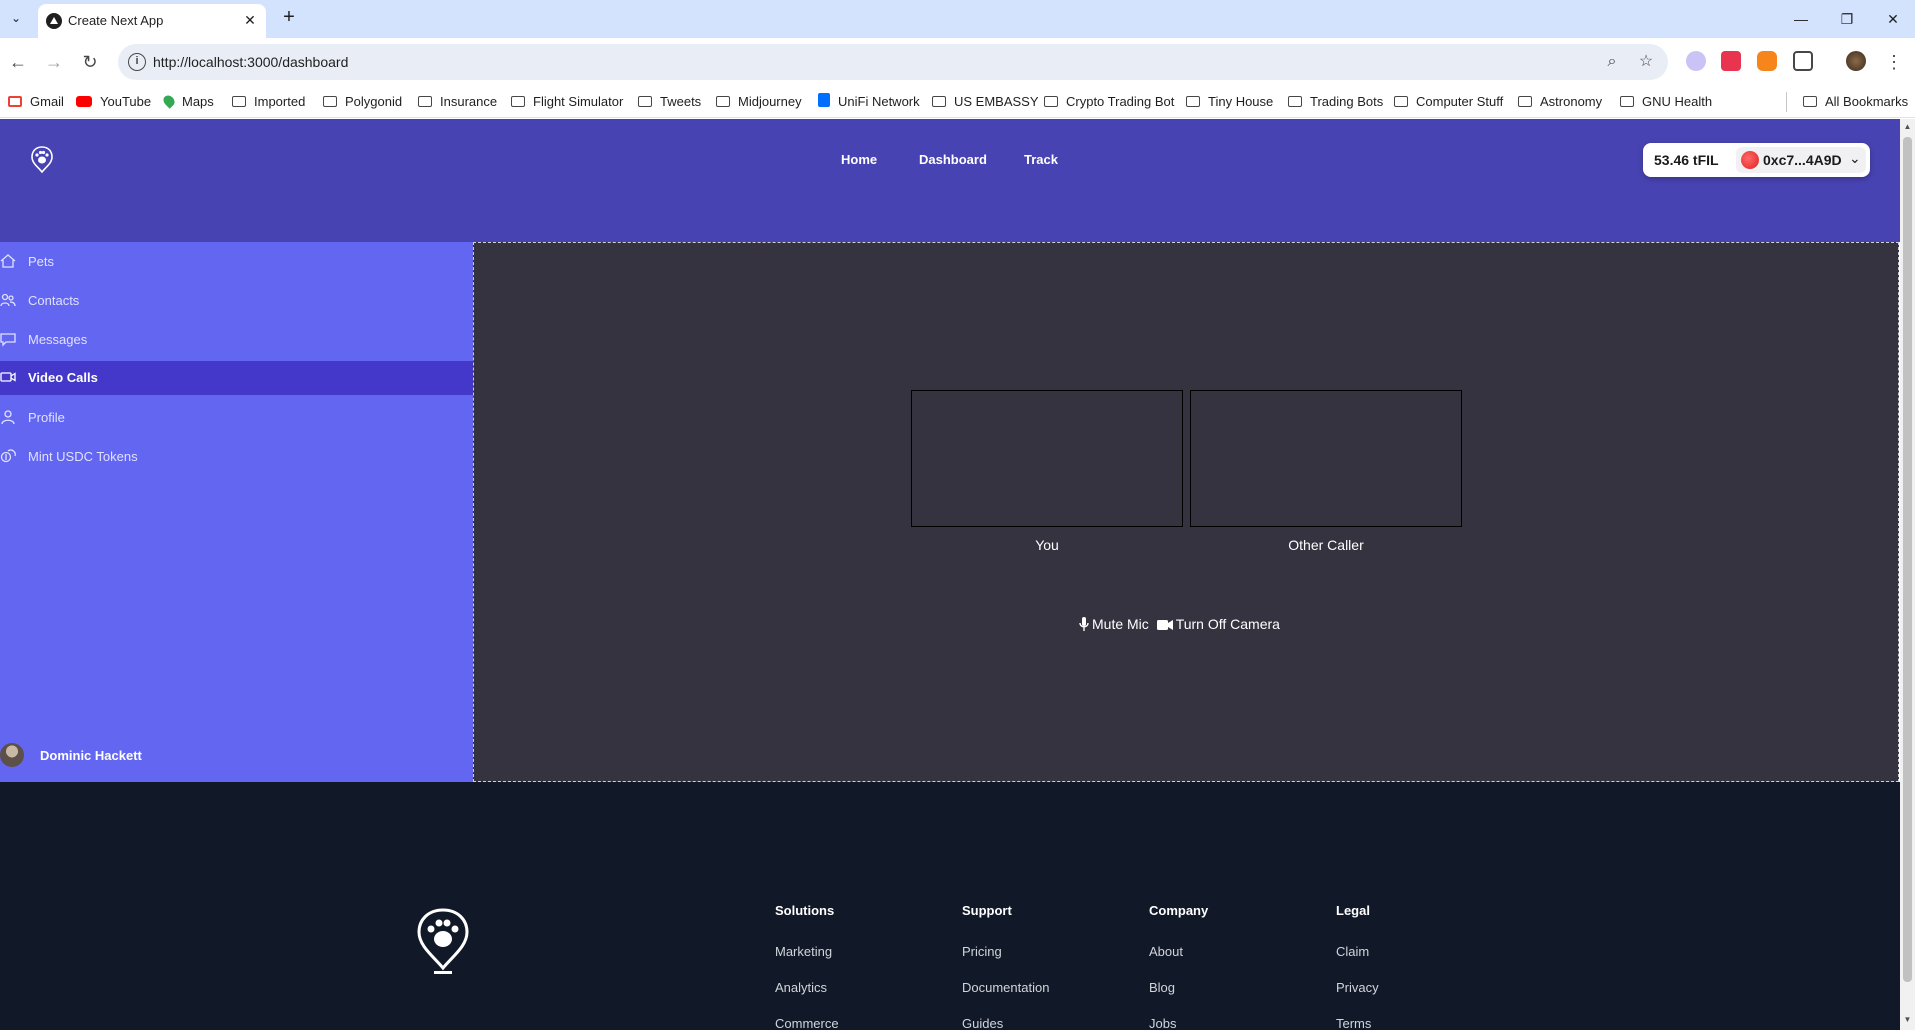 This screenshot has height=1030, width=1915. What do you see at coordinates (1109, 102) in the screenshot?
I see `bookmark-folder: Crypto Trading Bot` at bounding box center [1109, 102].